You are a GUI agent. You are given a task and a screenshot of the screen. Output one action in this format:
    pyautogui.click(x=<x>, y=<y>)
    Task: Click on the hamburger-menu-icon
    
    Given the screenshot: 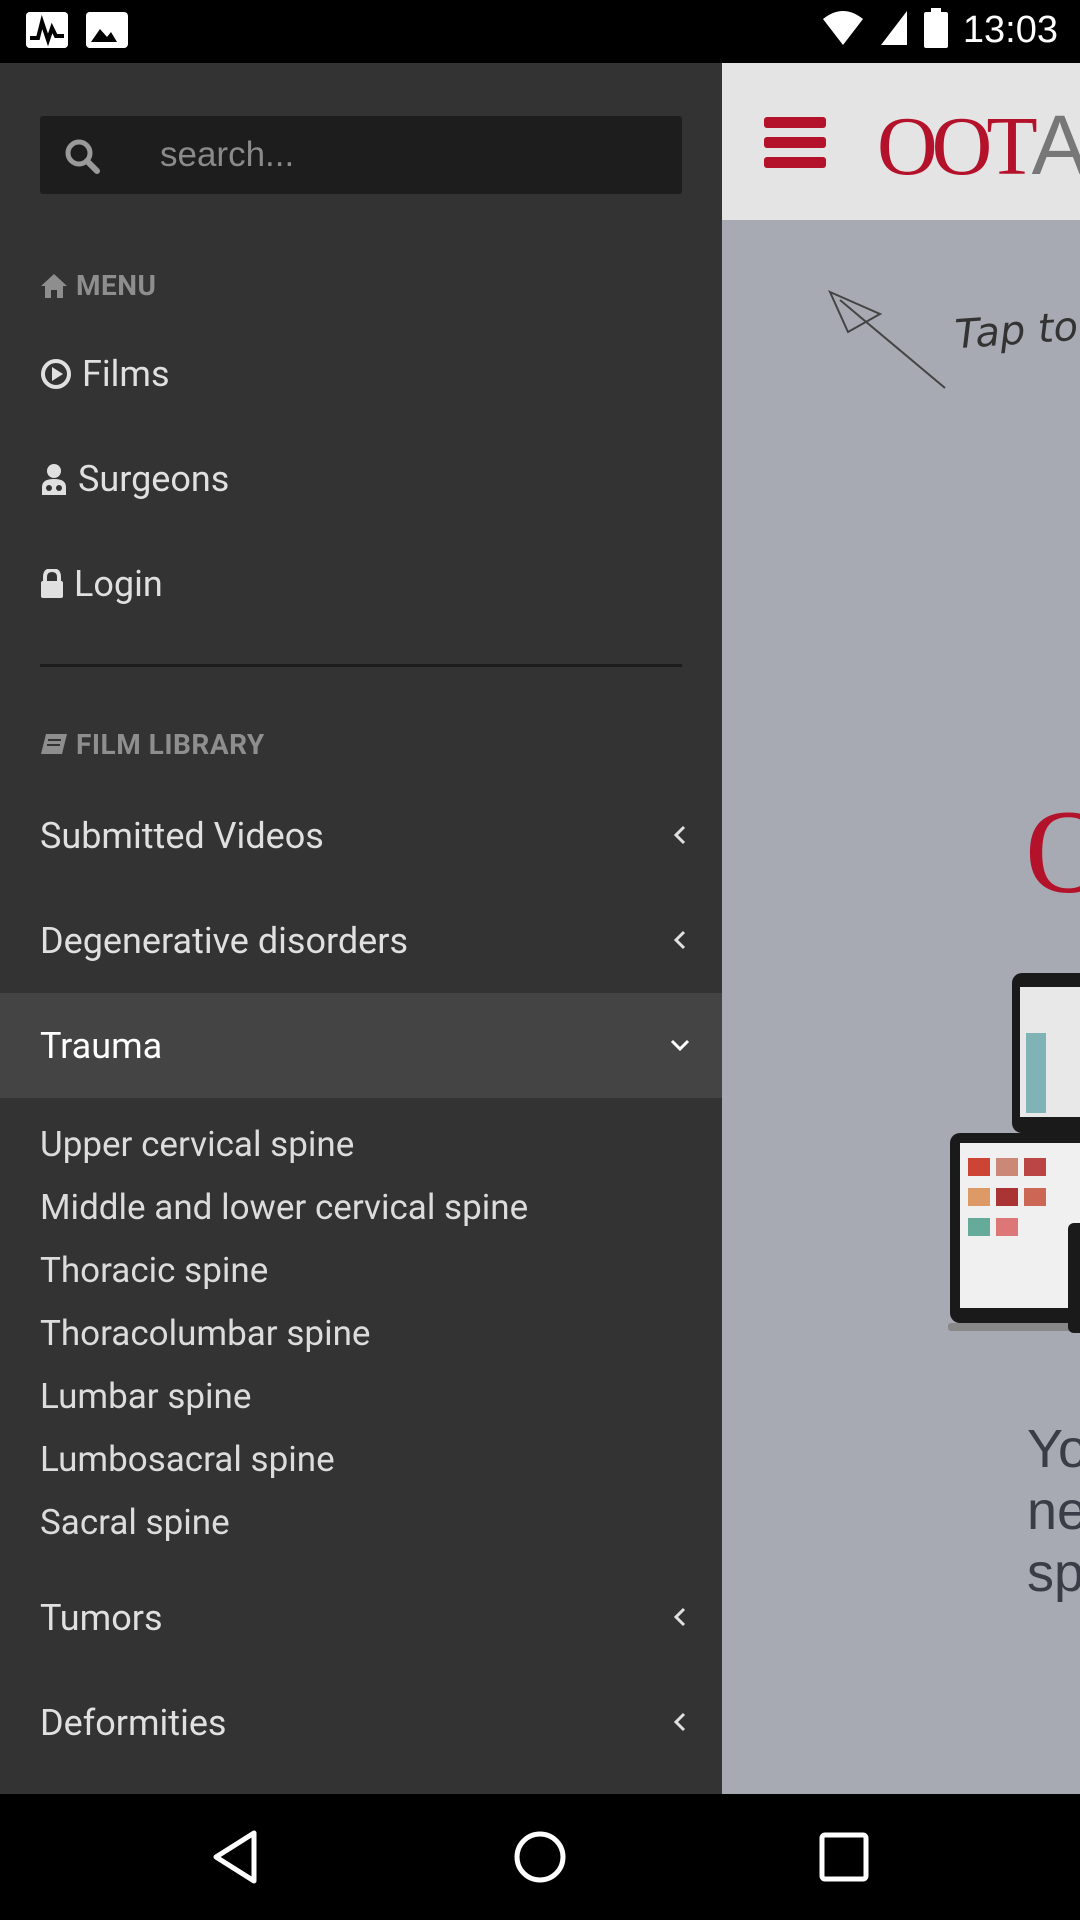 What is the action you would take?
    pyautogui.click(x=795, y=143)
    